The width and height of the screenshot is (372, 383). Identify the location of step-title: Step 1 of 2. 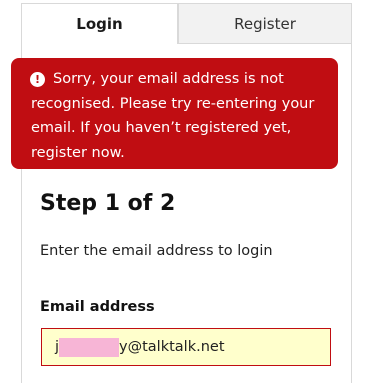
(108, 203).